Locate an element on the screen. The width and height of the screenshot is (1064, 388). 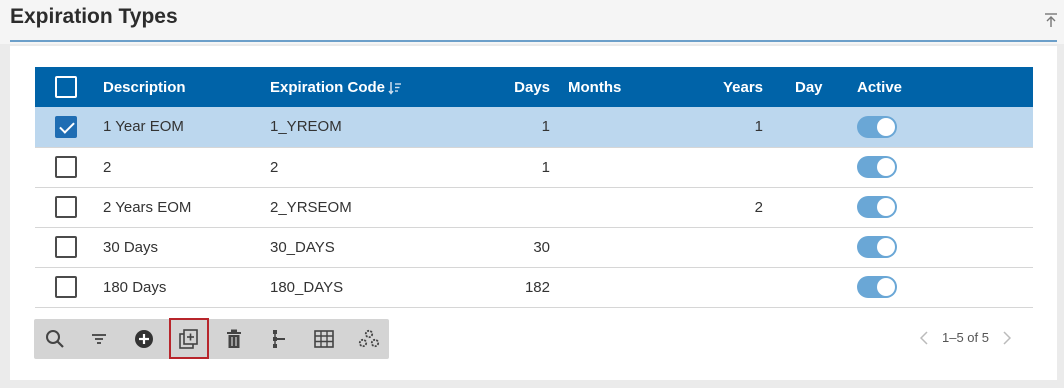
column-header-months: Months is located at coordinates (605, 87).